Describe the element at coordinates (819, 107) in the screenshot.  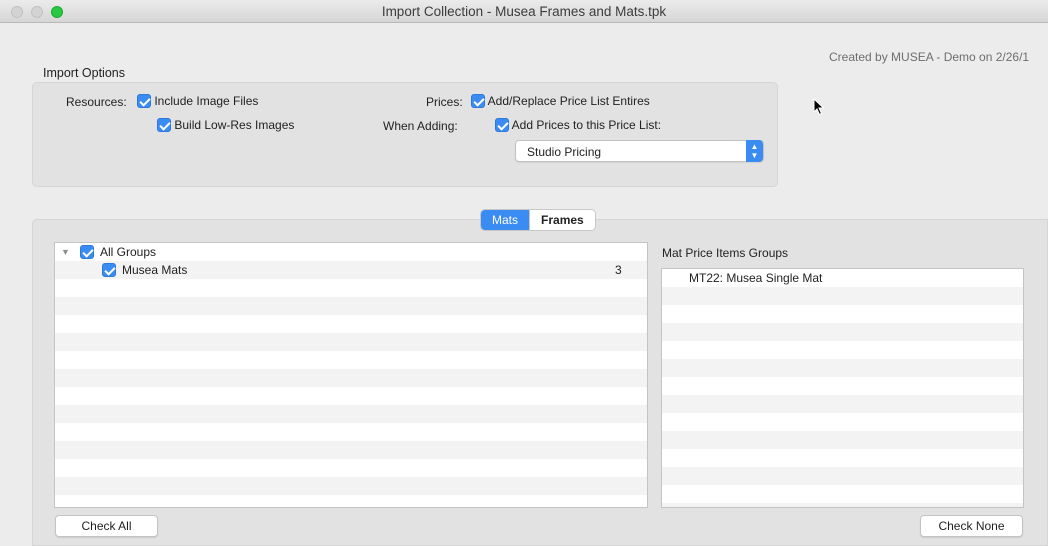
I see `mouse-pointer-icon` at that location.